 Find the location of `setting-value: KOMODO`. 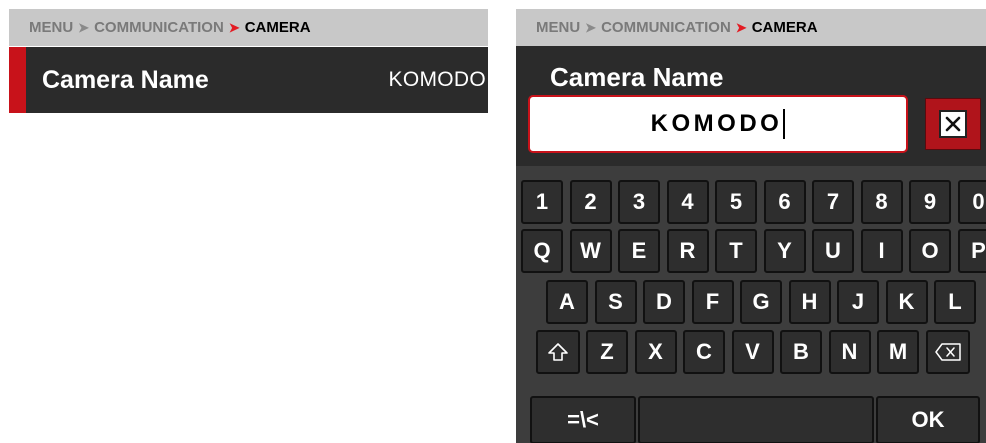

setting-value: KOMODO is located at coordinates (437, 79).